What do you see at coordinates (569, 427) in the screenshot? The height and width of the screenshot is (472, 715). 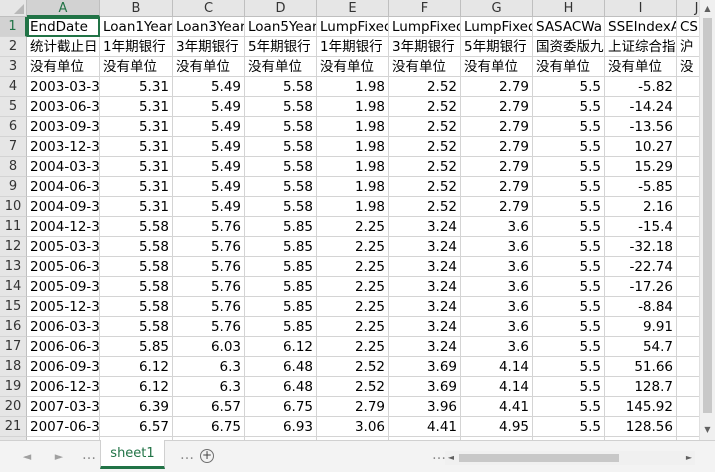 I see `cell-h21: 5.5` at bounding box center [569, 427].